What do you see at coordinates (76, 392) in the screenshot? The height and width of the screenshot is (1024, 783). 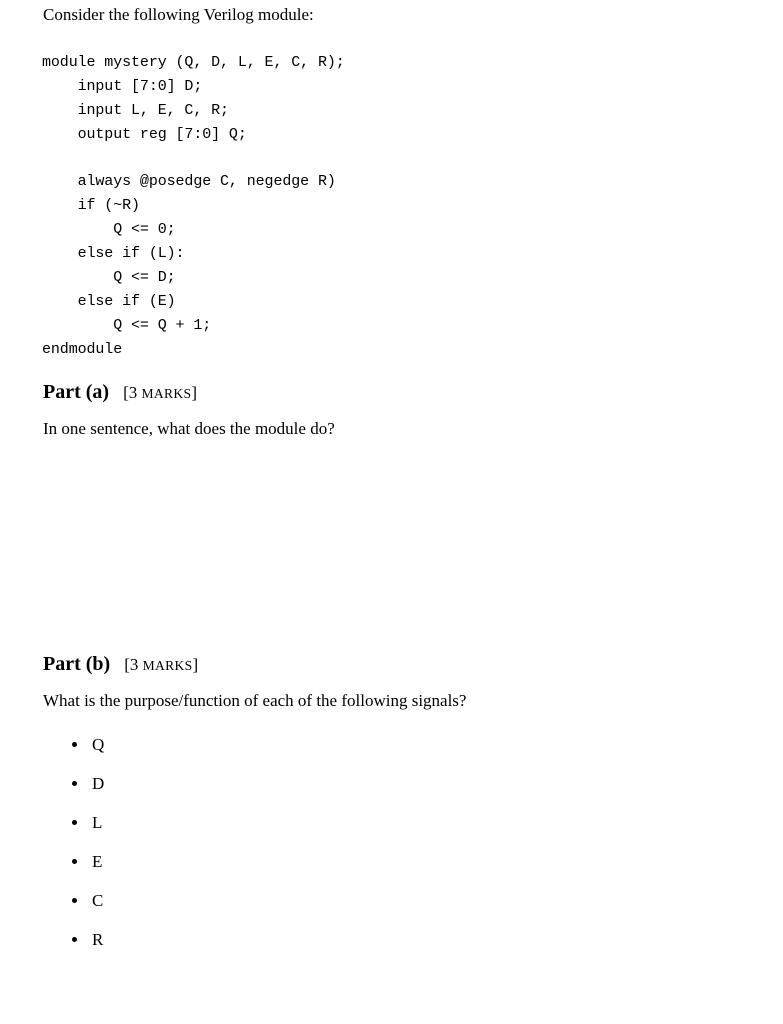 I see `part-a-title: Part (a)` at bounding box center [76, 392].